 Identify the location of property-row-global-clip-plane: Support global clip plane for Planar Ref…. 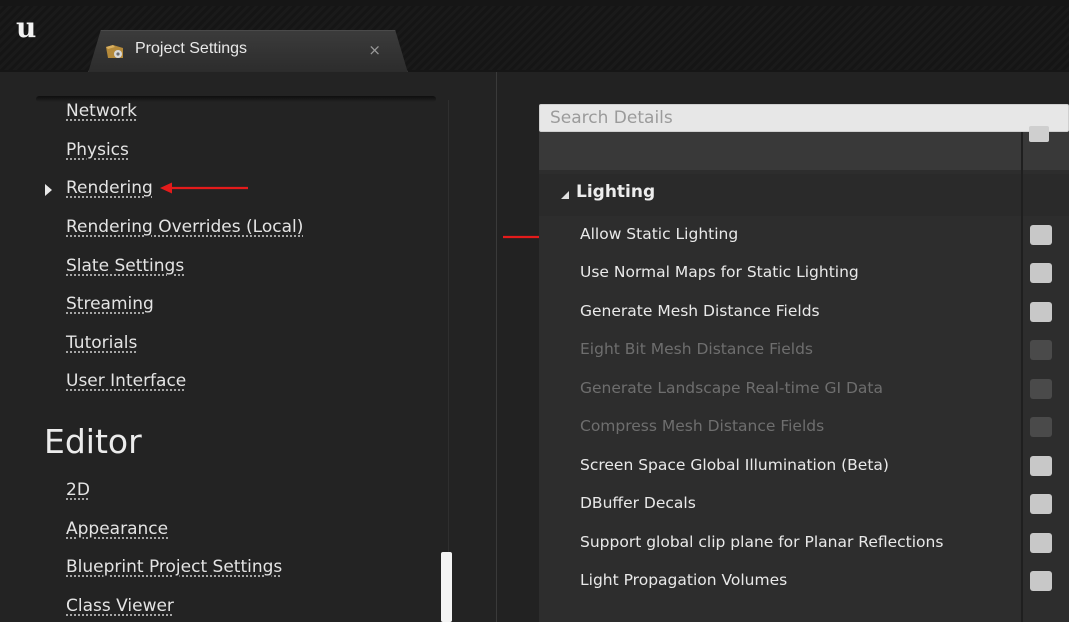
(804, 543).